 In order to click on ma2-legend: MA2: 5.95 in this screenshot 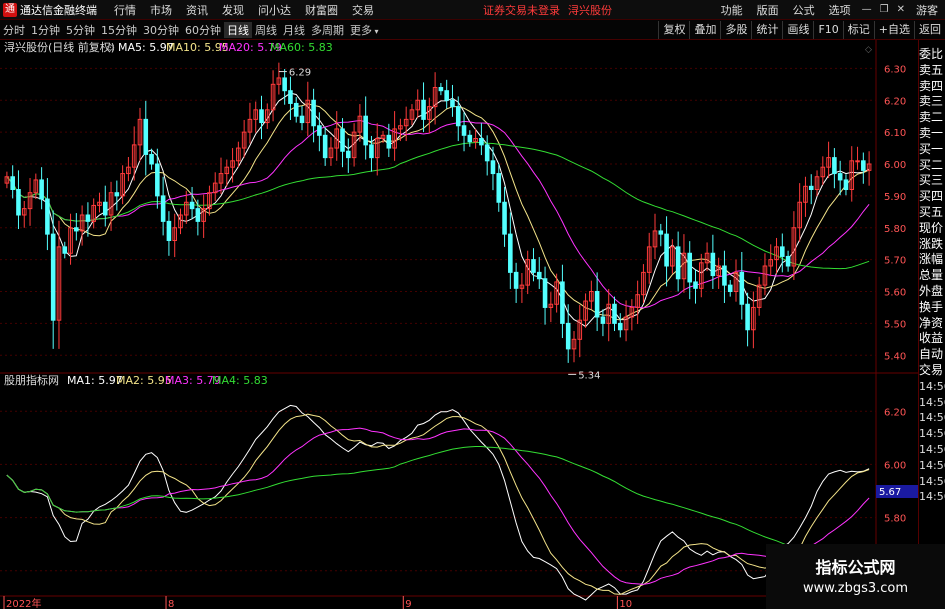, I will do `click(144, 380)`.